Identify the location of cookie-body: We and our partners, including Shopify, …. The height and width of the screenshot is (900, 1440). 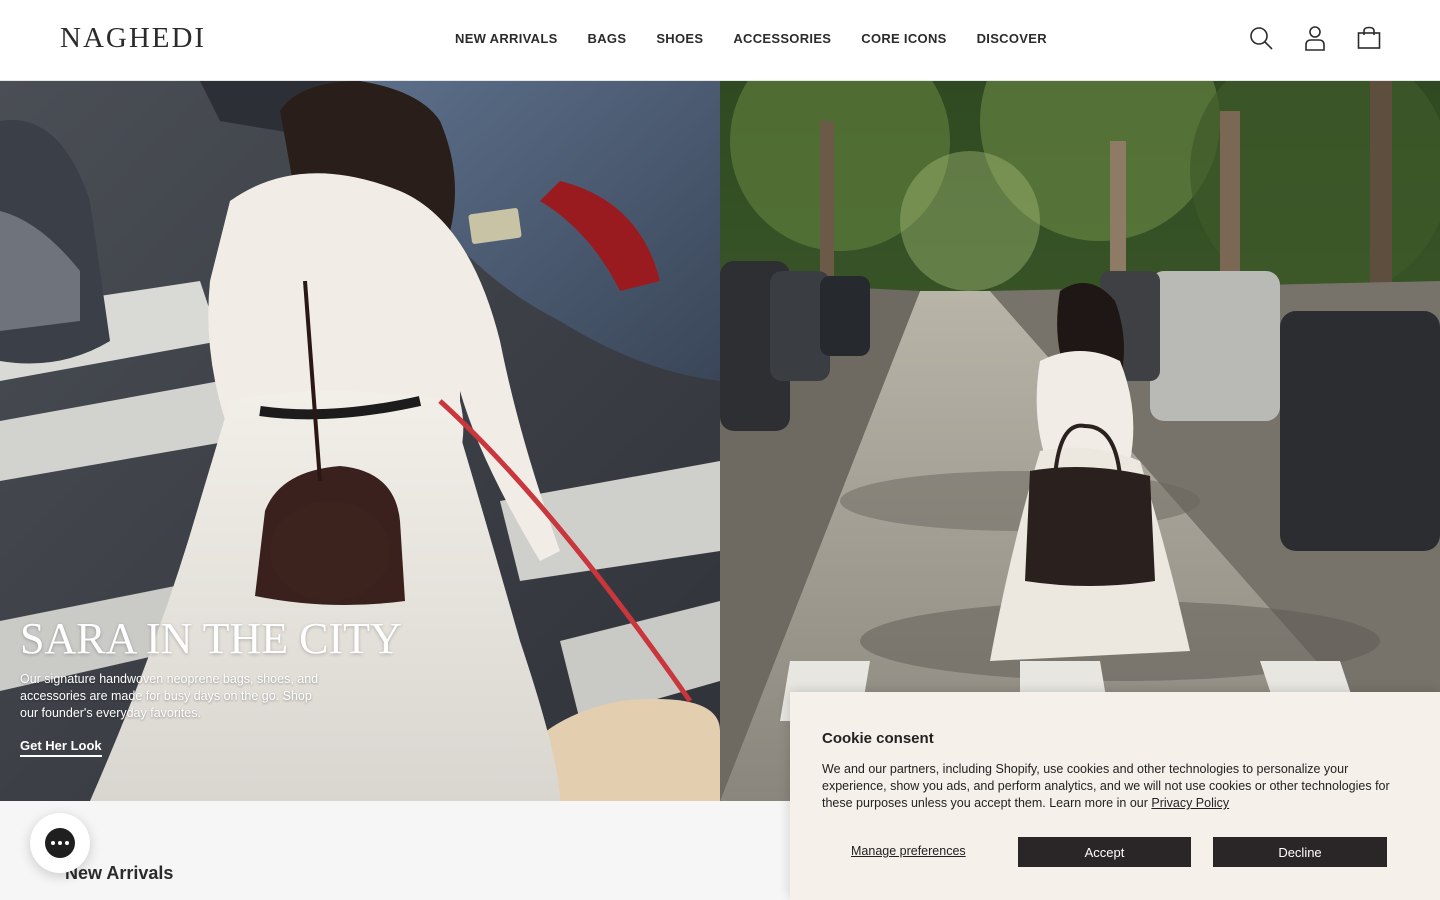
(1117, 786).